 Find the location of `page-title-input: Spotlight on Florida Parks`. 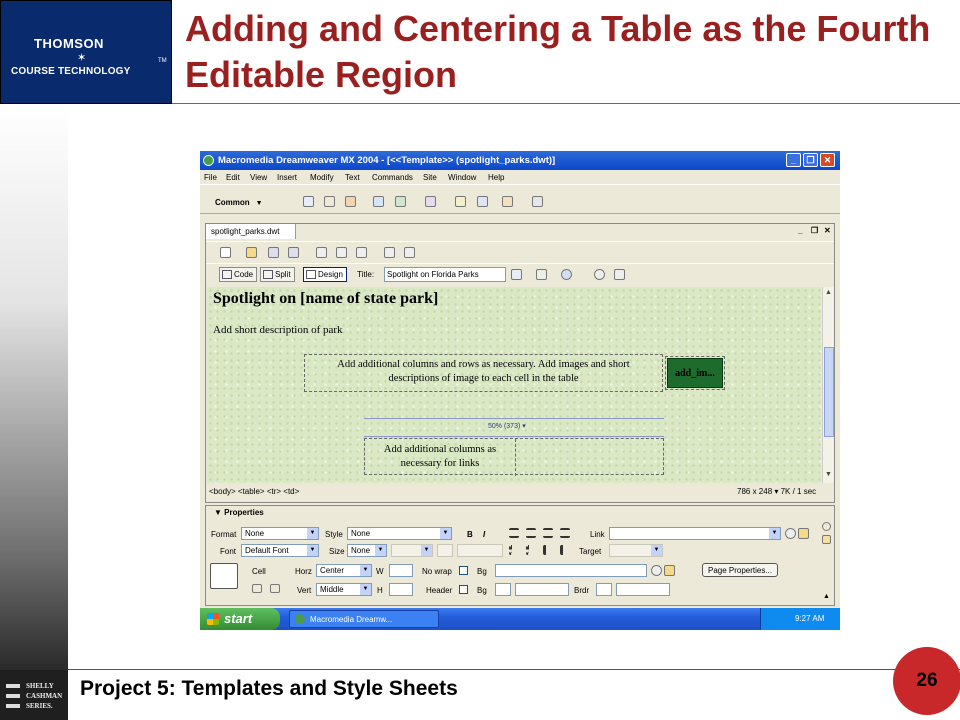

page-title-input: Spotlight on Florida Parks is located at coordinates (445, 274).